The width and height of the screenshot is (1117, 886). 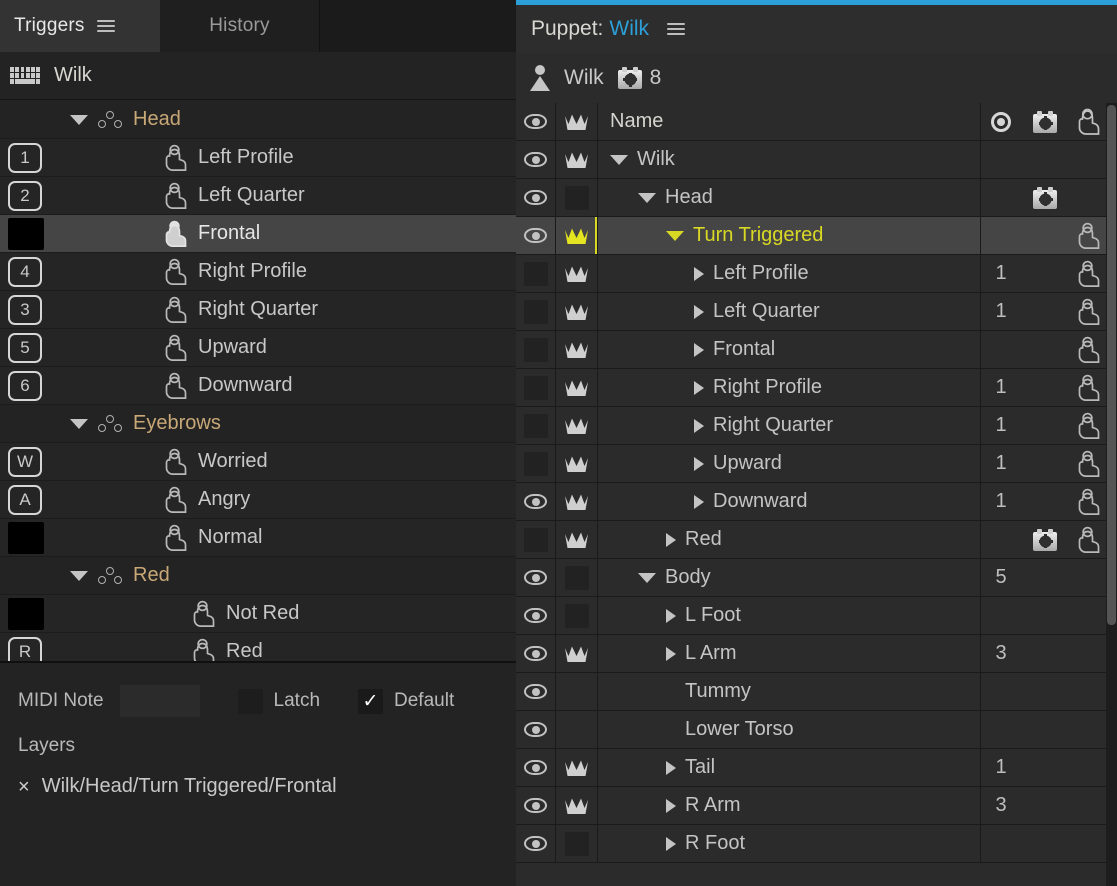 I want to click on layer-row: Lower Torso, so click(x=816, y=730).